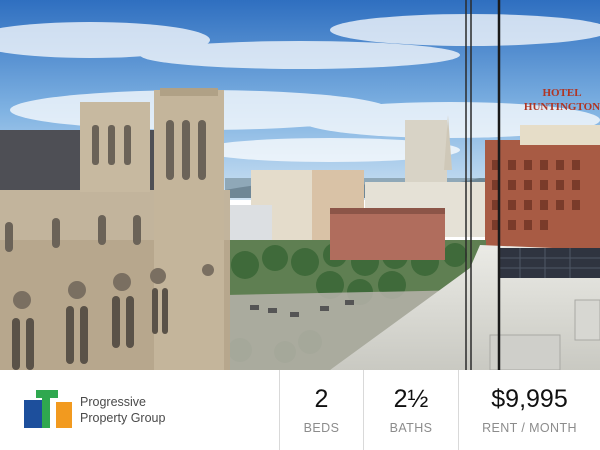  I want to click on baths-label: BATHS, so click(411, 428).